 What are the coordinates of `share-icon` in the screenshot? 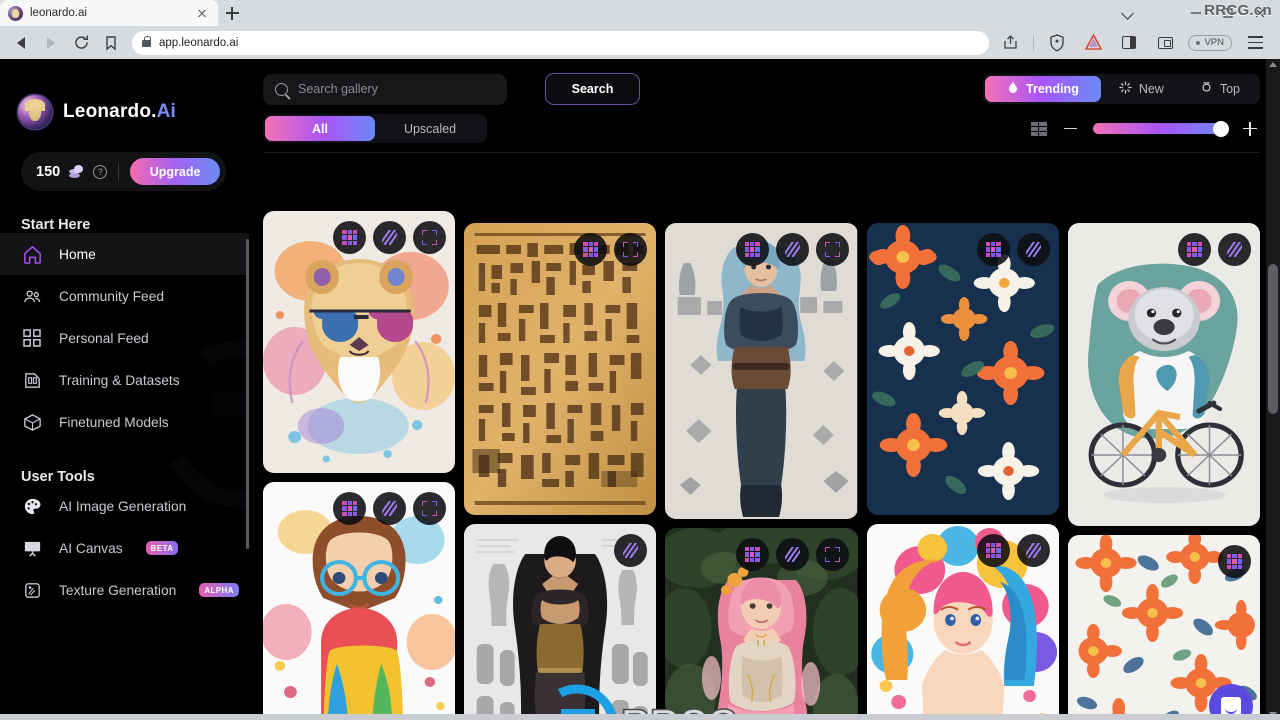 It's located at (1010, 43).